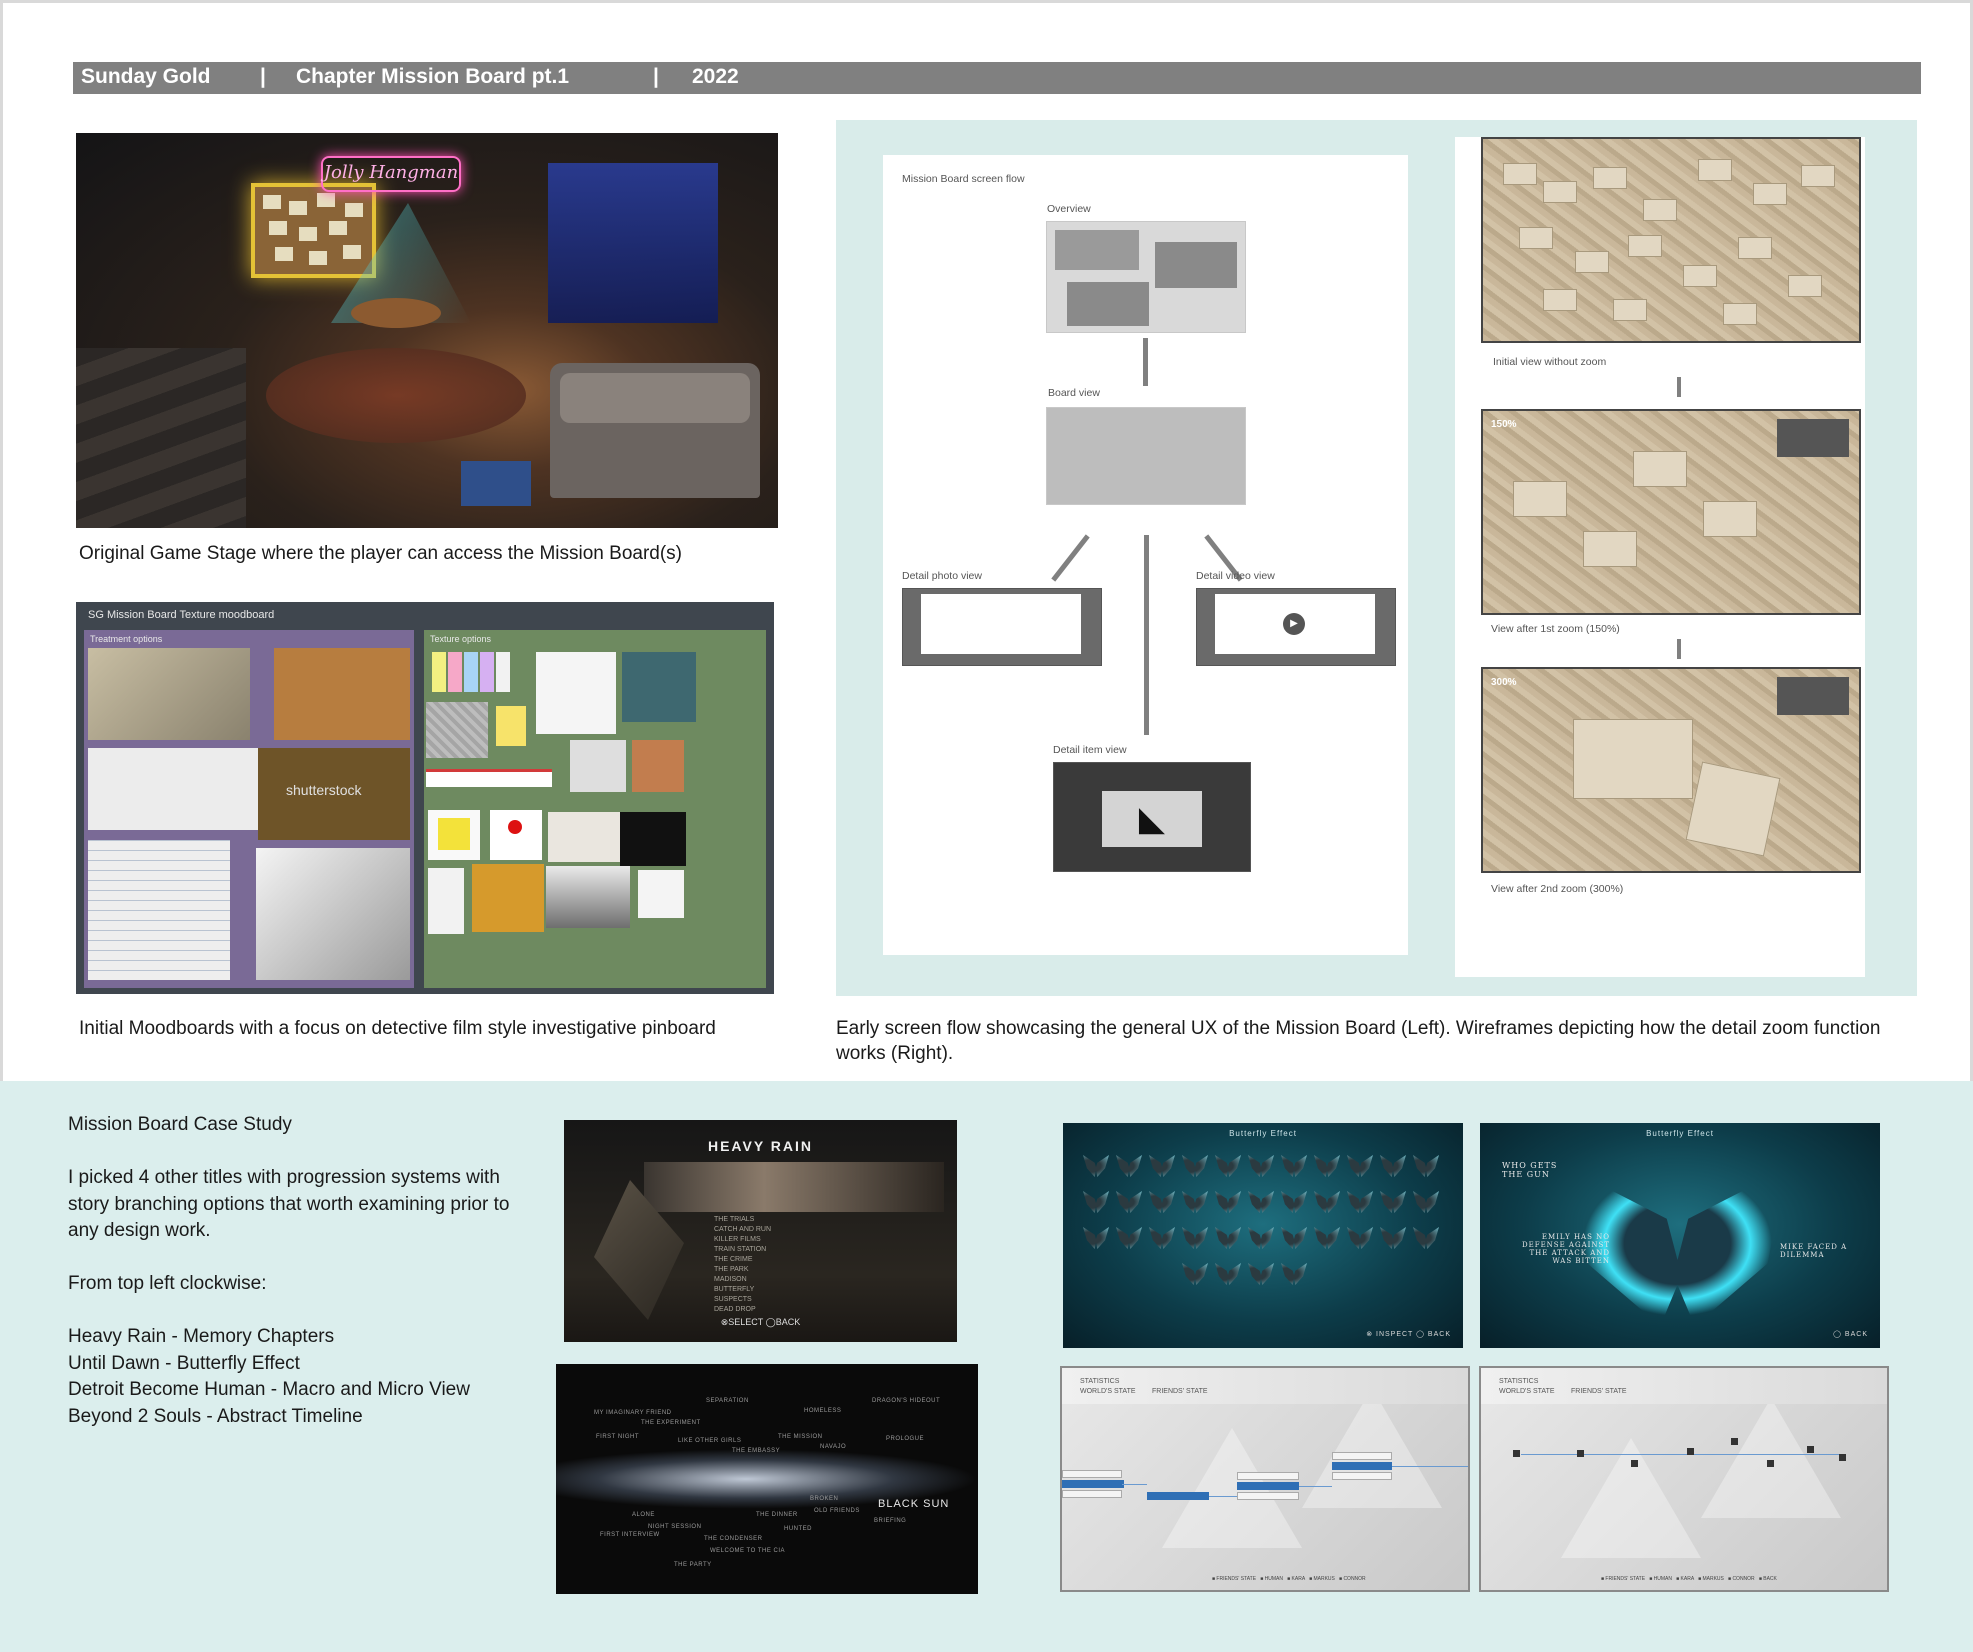  Describe the element at coordinates (742, 1310) in the screenshot. I see `menu-item: DEAD DROP` at that location.